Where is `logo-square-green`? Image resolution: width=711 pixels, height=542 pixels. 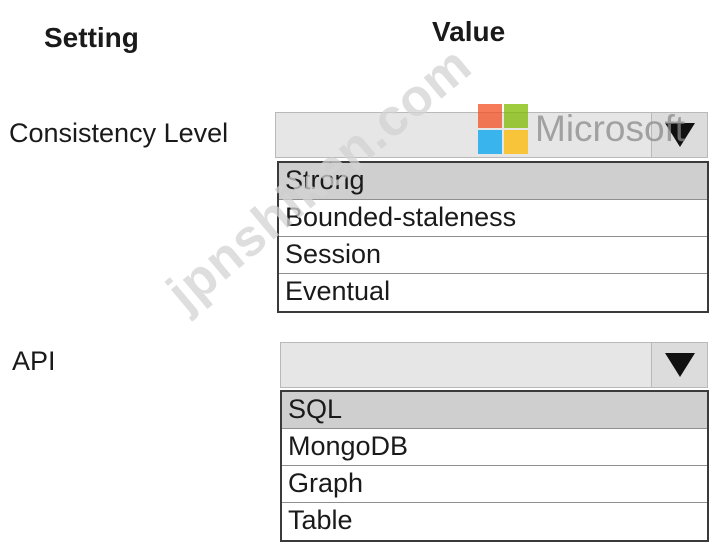
logo-square-green is located at coordinates (516, 116).